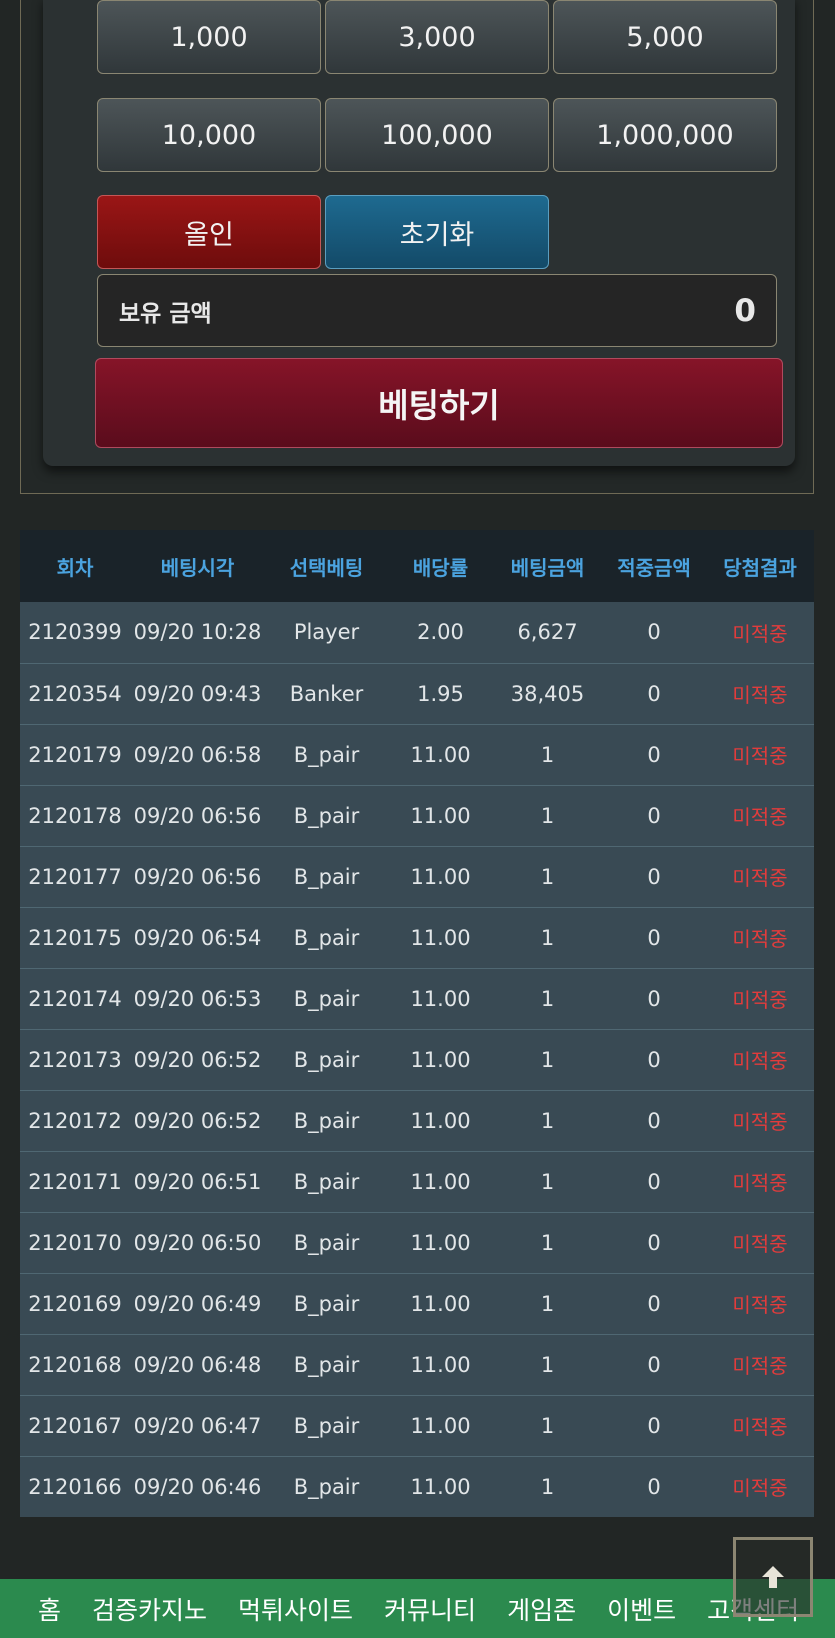 Image resolution: width=835 pixels, height=1638 pixels. What do you see at coordinates (430, 1609) in the screenshot?
I see `nav-item-community: 커뮤니티` at bounding box center [430, 1609].